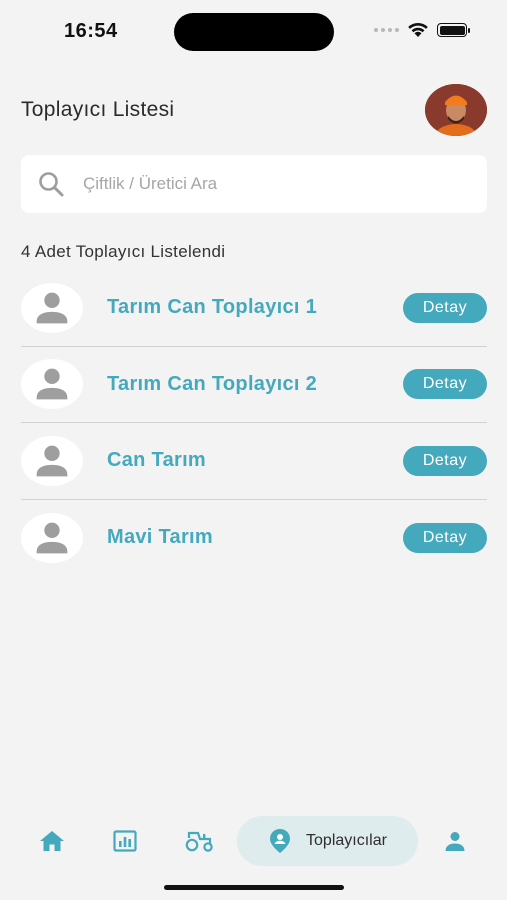 This screenshot has height=900, width=507. I want to click on home-icon, so click(52, 841).